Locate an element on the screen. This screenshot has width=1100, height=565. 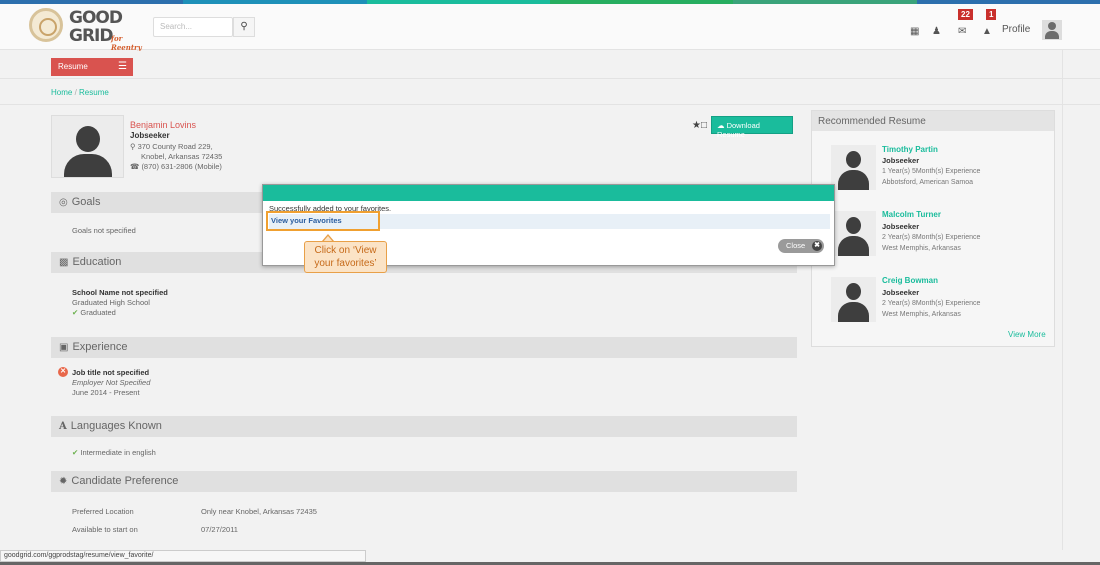
address-line1: 370 County Road 229, is located at coordinates (175, 146).